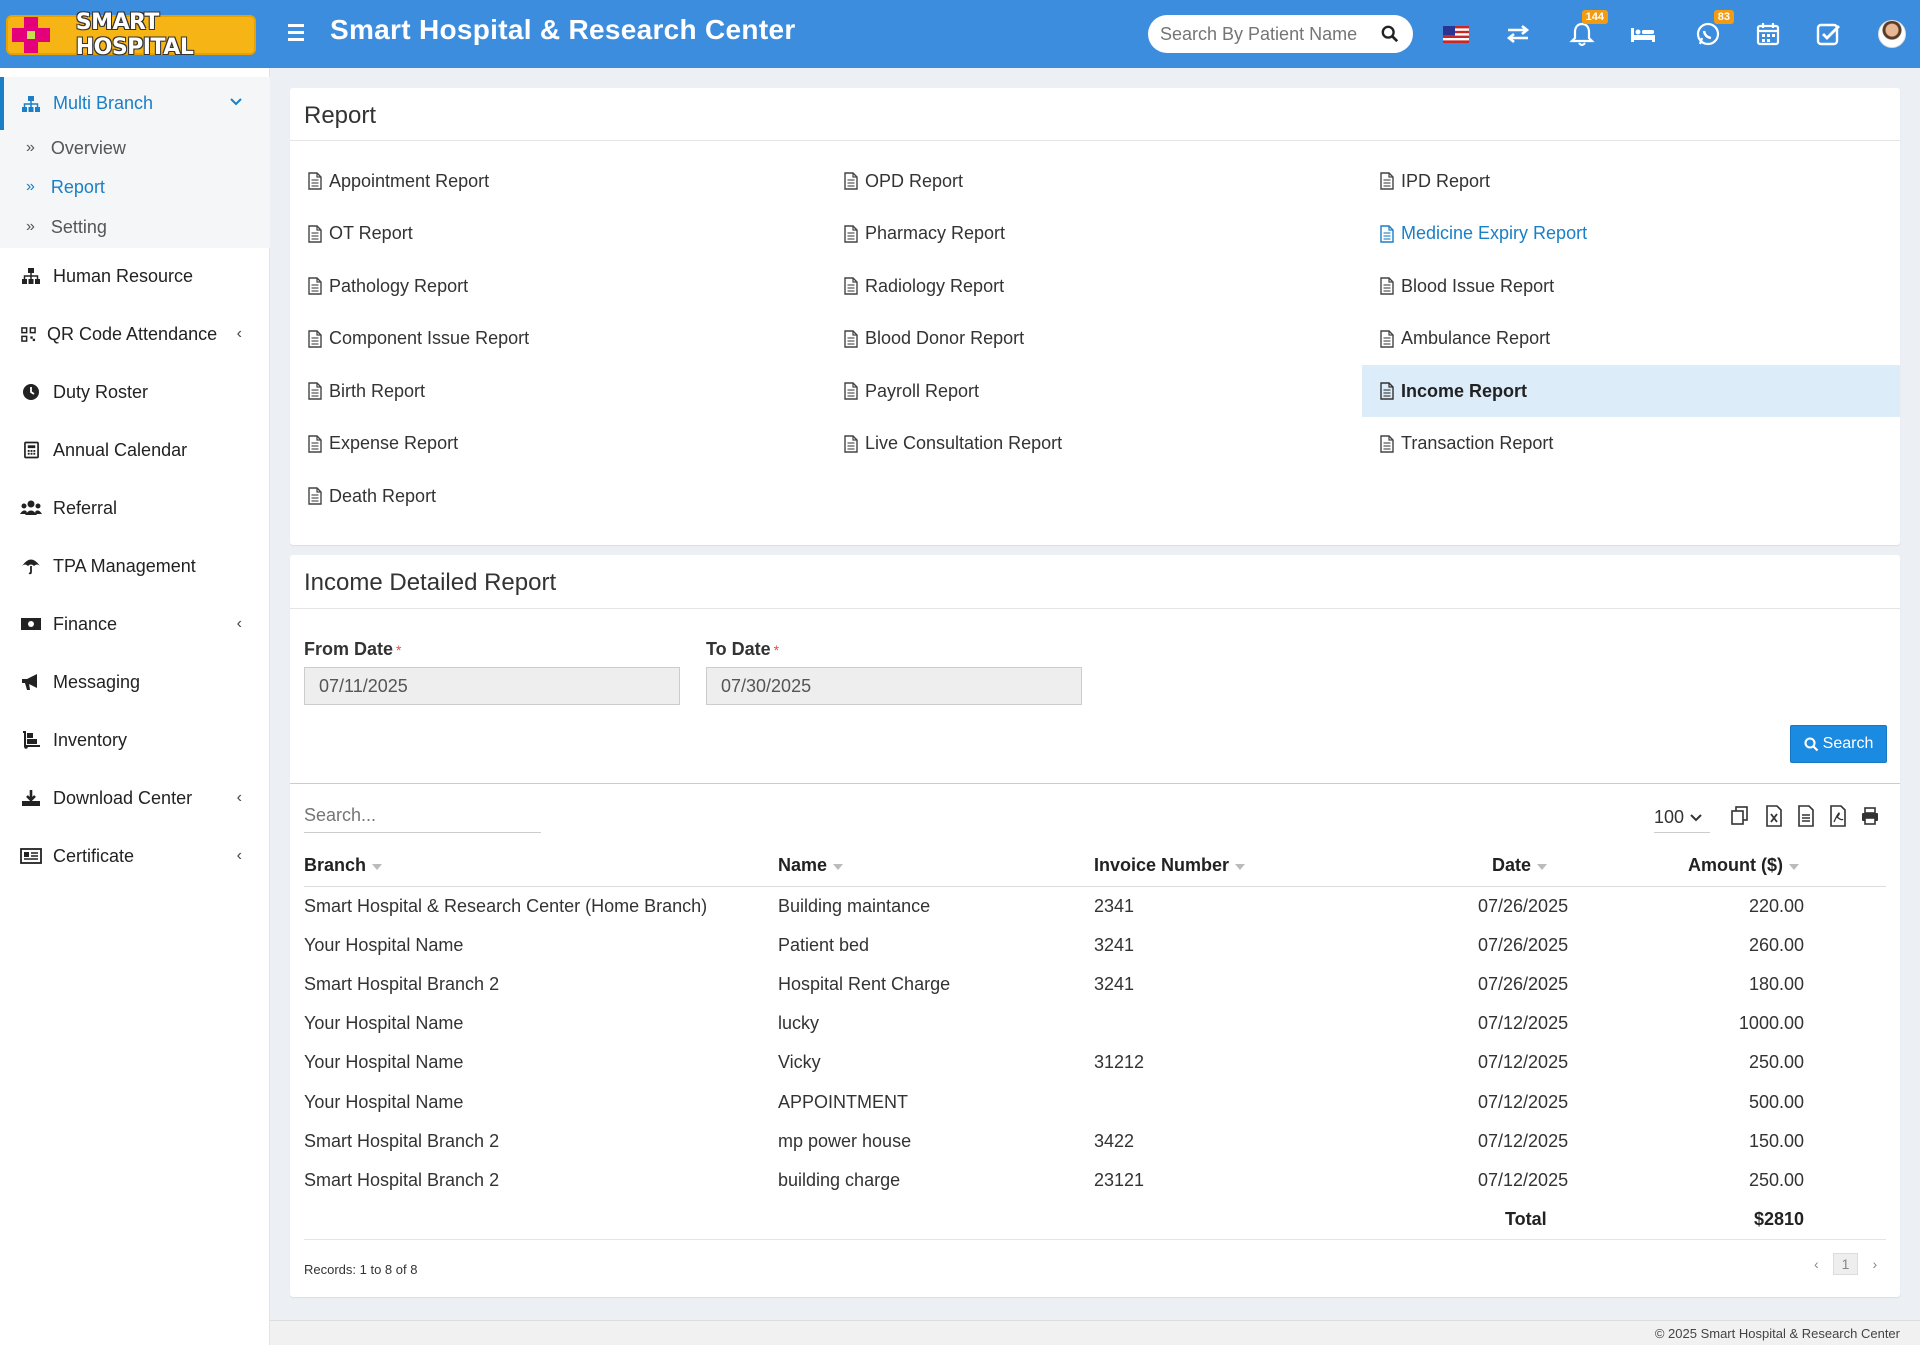  Describe the element at coordinates (135, 566) in the screenshot. I see `sidebar-item-tpa-management: TPA Management` at that location.